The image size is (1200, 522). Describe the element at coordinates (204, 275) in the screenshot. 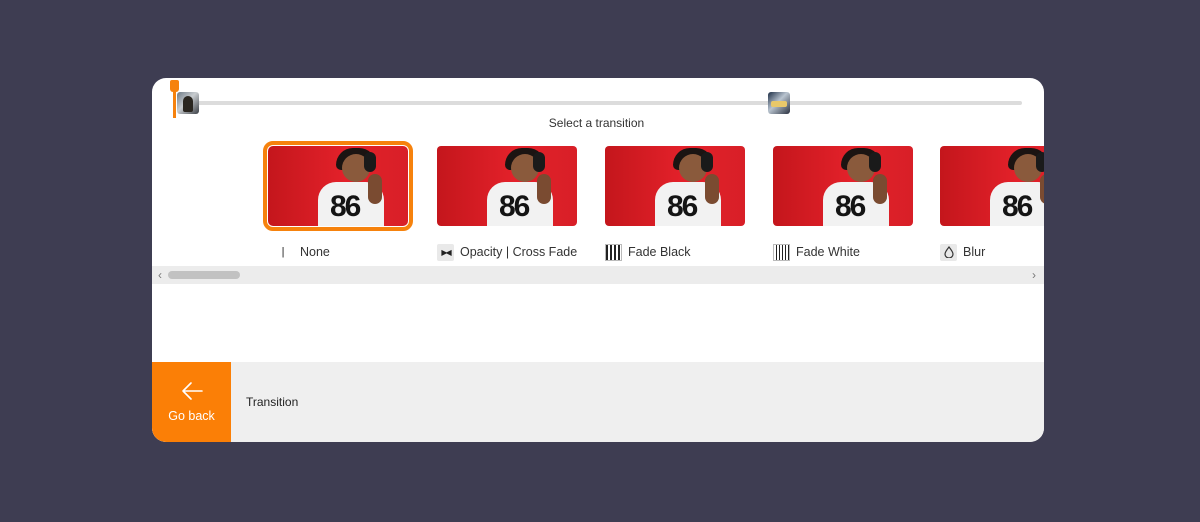

I see `scrollbar-thumb` at that location.